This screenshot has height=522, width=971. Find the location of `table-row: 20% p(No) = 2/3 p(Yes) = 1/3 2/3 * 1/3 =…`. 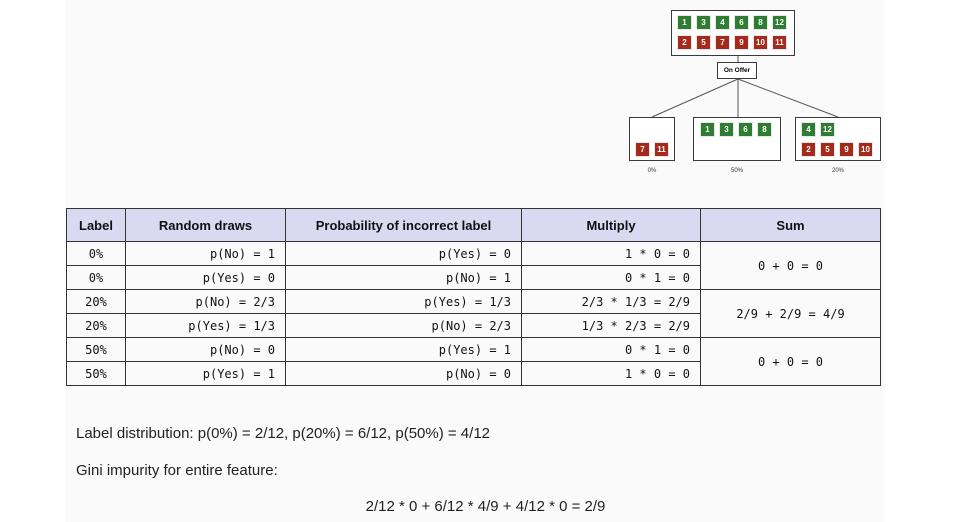

table-row: 20% p(No) = 2/3 p(Yes) = 1/3 2/3 * 1/3 =… is located at coordinates (473, 313).